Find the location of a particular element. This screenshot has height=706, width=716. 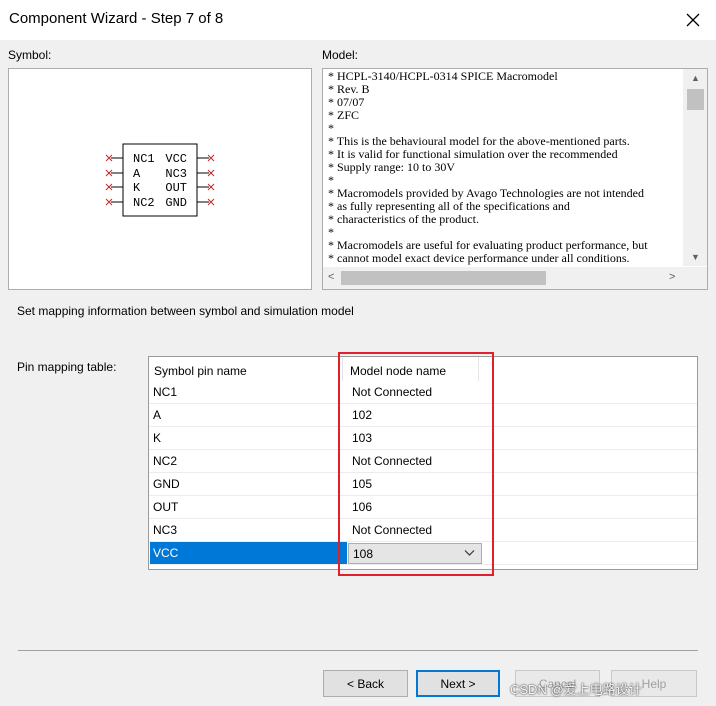

symbol-pin-cell: NC2 is located at coordinates (165, 461).